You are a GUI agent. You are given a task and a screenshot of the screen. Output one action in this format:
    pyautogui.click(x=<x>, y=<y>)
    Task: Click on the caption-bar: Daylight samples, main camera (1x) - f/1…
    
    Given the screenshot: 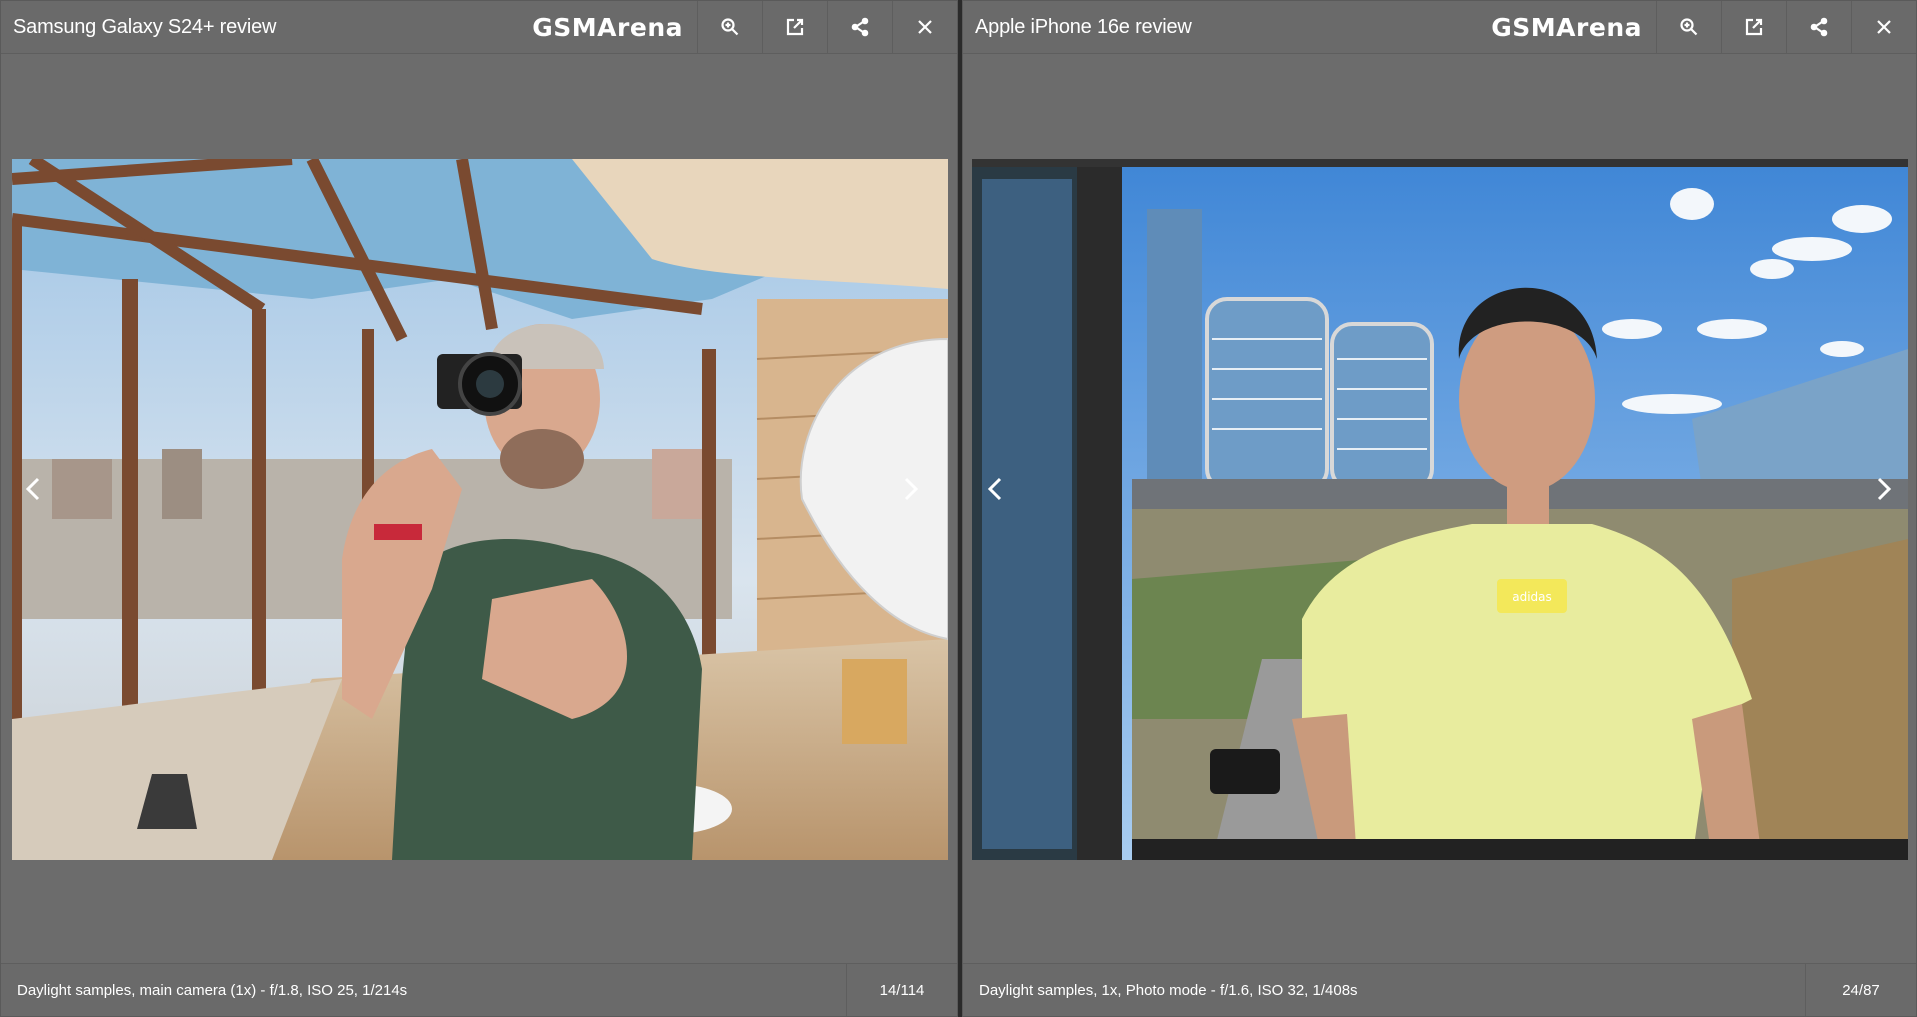 What is the action you would take?
    pyautogui.click(x=479, y=989)
    